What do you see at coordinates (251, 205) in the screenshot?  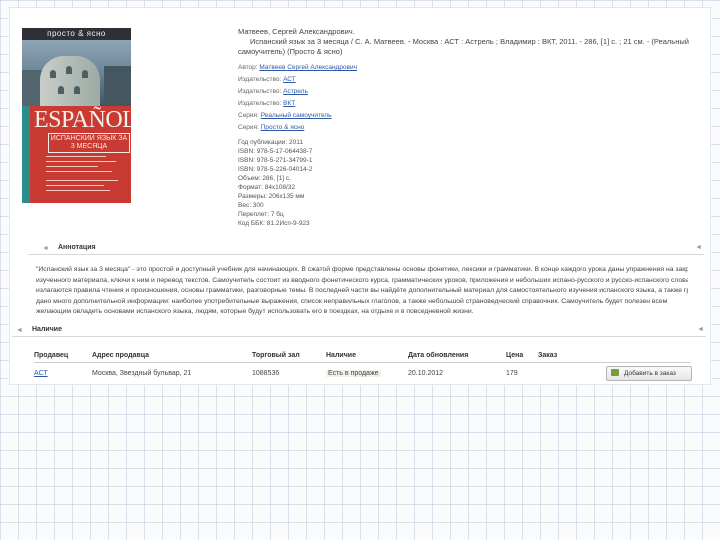 I see `spec-weight: Вес: 300` at bounding box center [251, 205].